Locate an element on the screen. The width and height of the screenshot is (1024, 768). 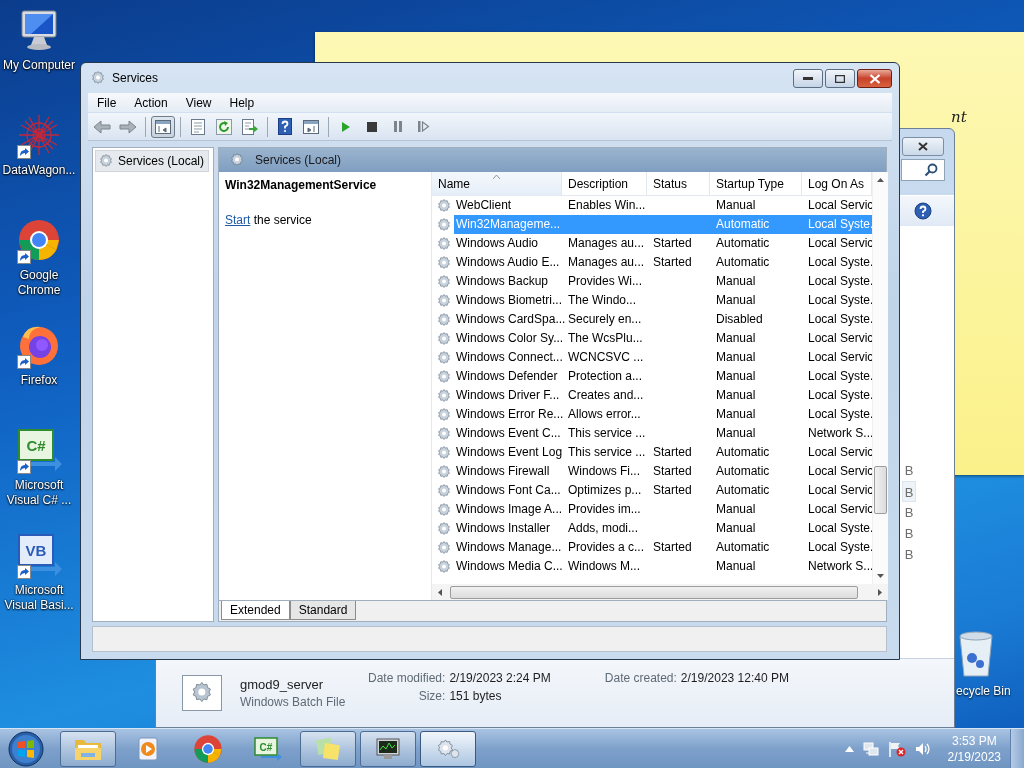
help-icon is located at coordinates (923, 211).